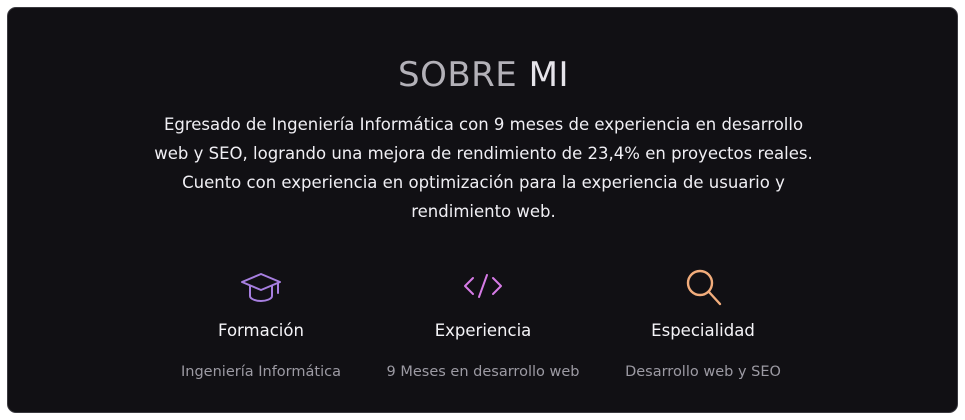 The height and width of the screenshot is (420, 965). Describe the element at coordinates (458, 75) in the screenshot. I see `section-title-word-1: SOBRE` at that location.